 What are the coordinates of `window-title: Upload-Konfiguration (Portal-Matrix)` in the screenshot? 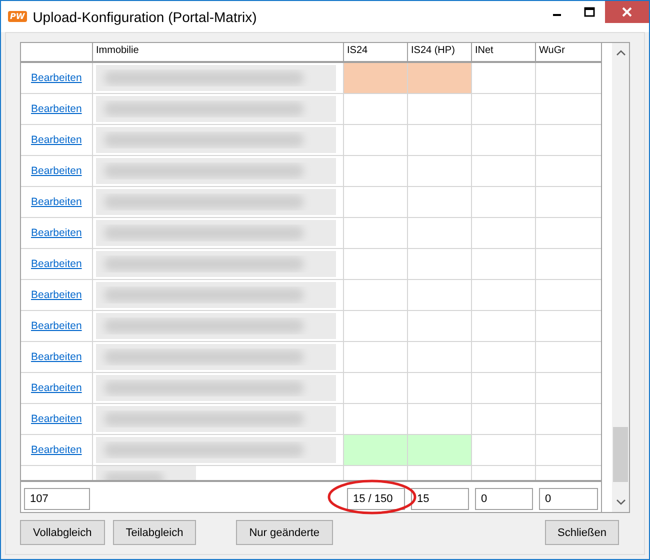 It's located at (144, 16).